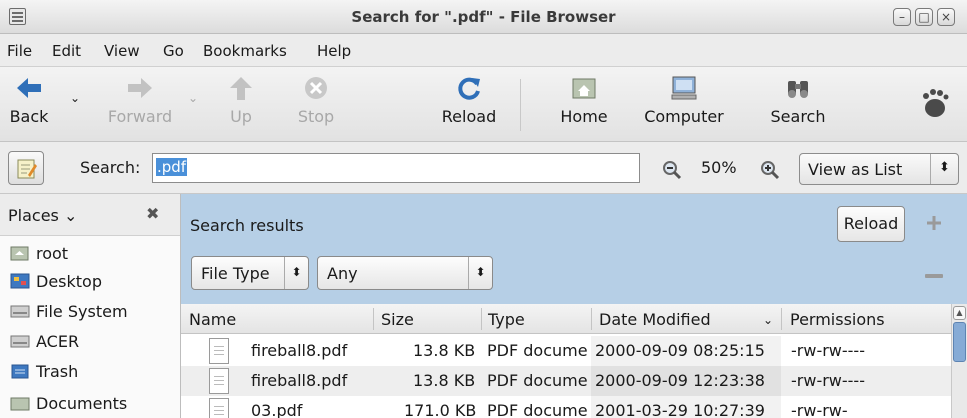 The height and width of the screenshot is (418, 967). Describe the element at coordinates (768, 320) in the screenshot. I see `sort-descending-icon: ⌄` at that location.